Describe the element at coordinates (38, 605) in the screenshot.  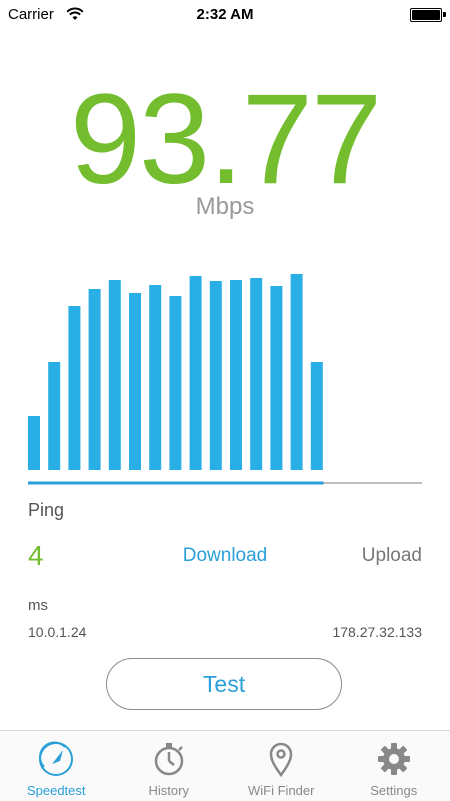
I see `ping-unit-label: ms` at that location.